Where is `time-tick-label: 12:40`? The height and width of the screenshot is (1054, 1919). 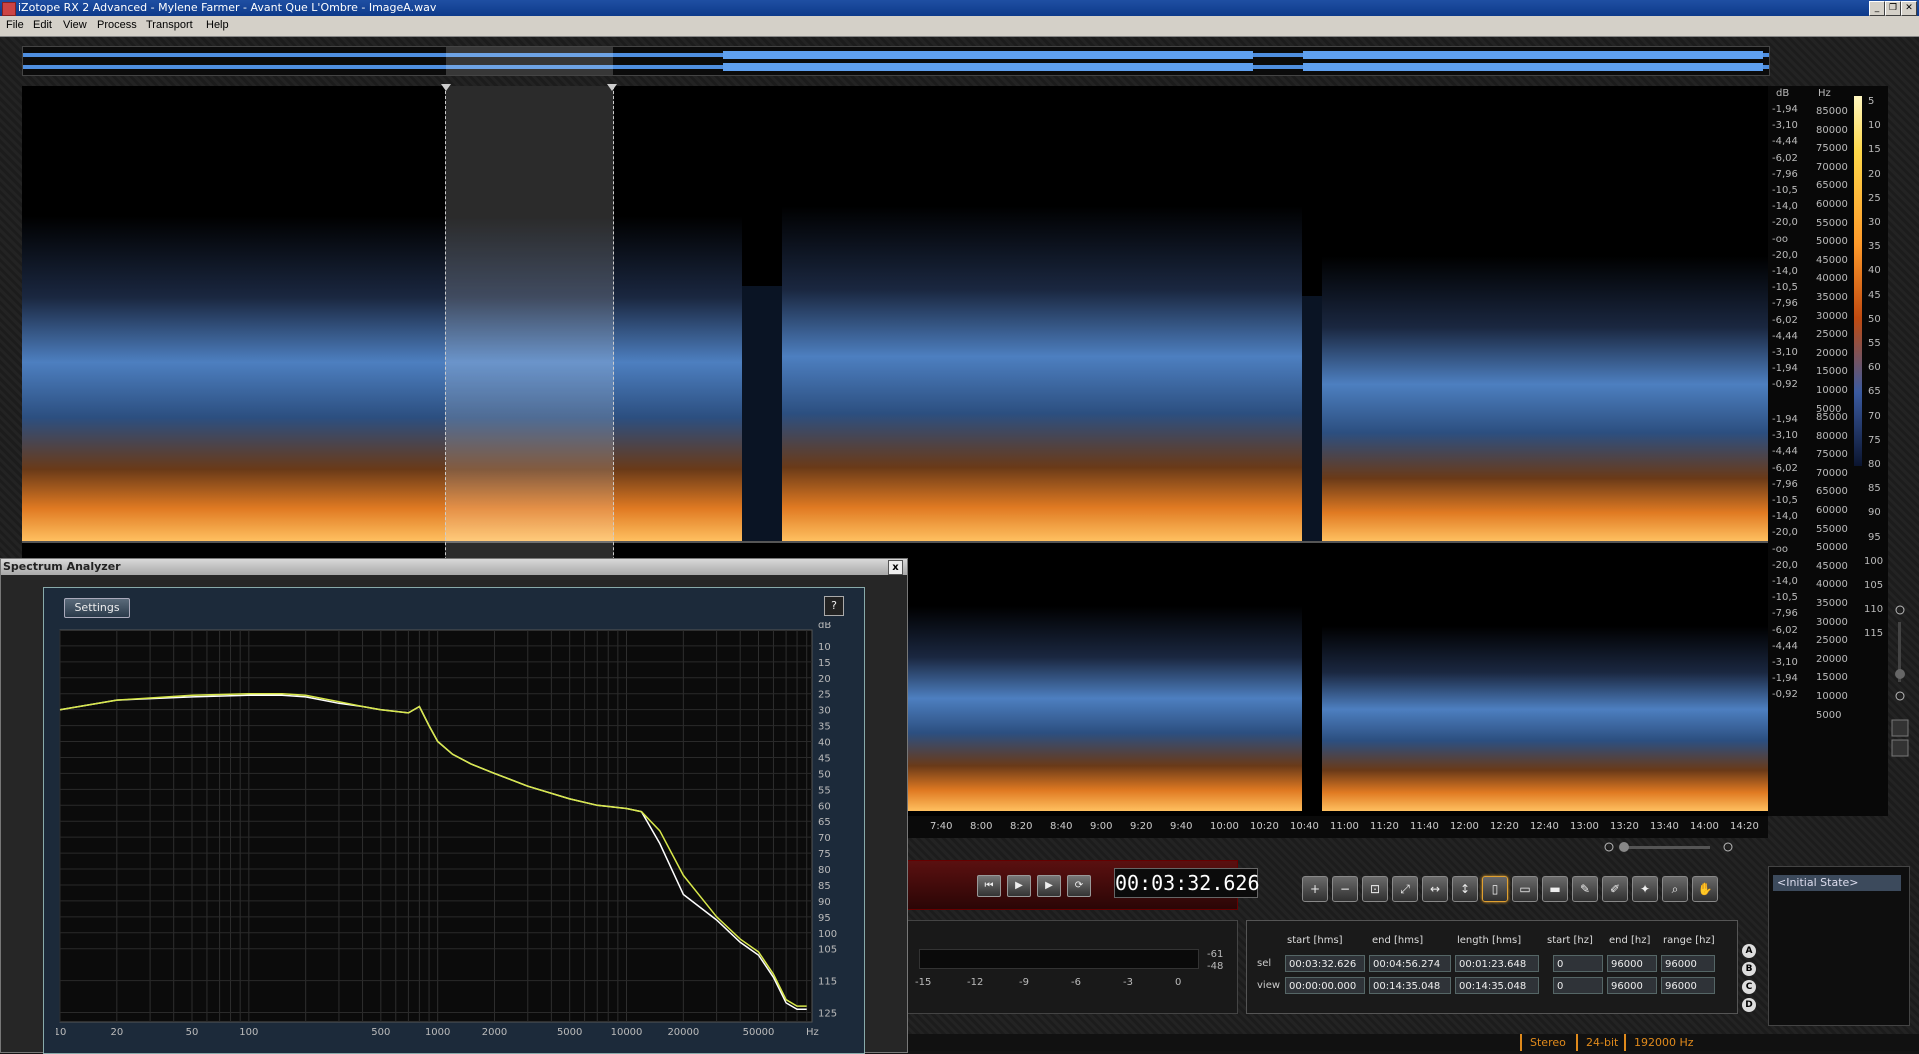
time-tick-label: 12:40 is located at coordinates (1544, 826).